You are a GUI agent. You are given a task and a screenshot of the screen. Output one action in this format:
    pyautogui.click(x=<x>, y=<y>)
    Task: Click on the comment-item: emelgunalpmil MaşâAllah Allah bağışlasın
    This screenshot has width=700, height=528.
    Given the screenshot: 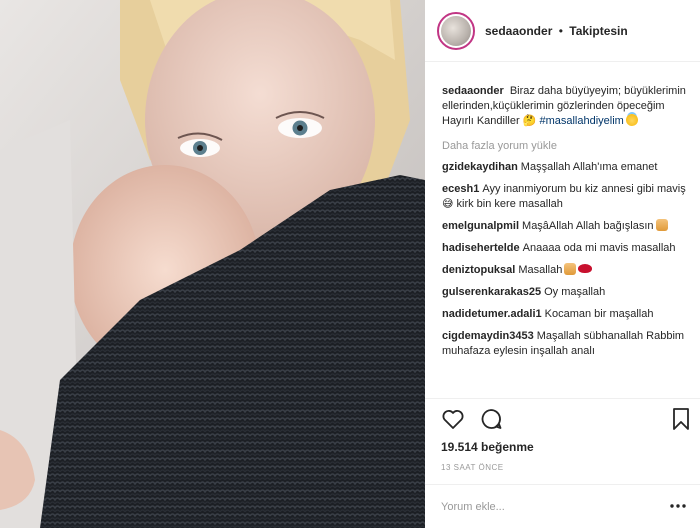 What is the action you would take?
    pyautogui.click(x=566, y=226)
    